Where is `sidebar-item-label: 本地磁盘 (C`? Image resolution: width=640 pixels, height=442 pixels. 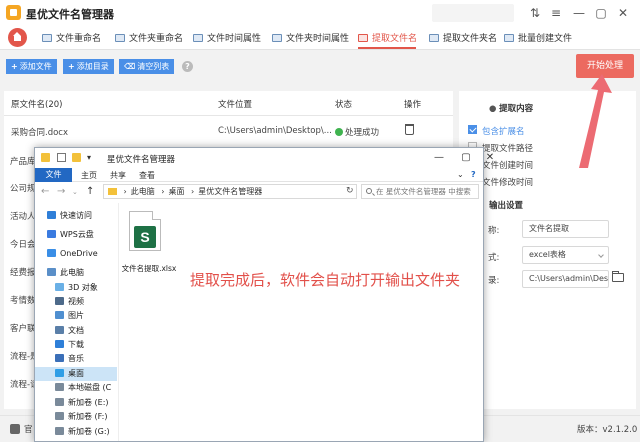 sidebar-item-label: 本地磁盘 (C is located at coordinates (90, 387).